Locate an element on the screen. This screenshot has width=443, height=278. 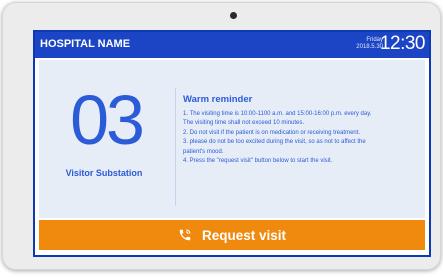
camera-icon is located at coordinates (233, 15).